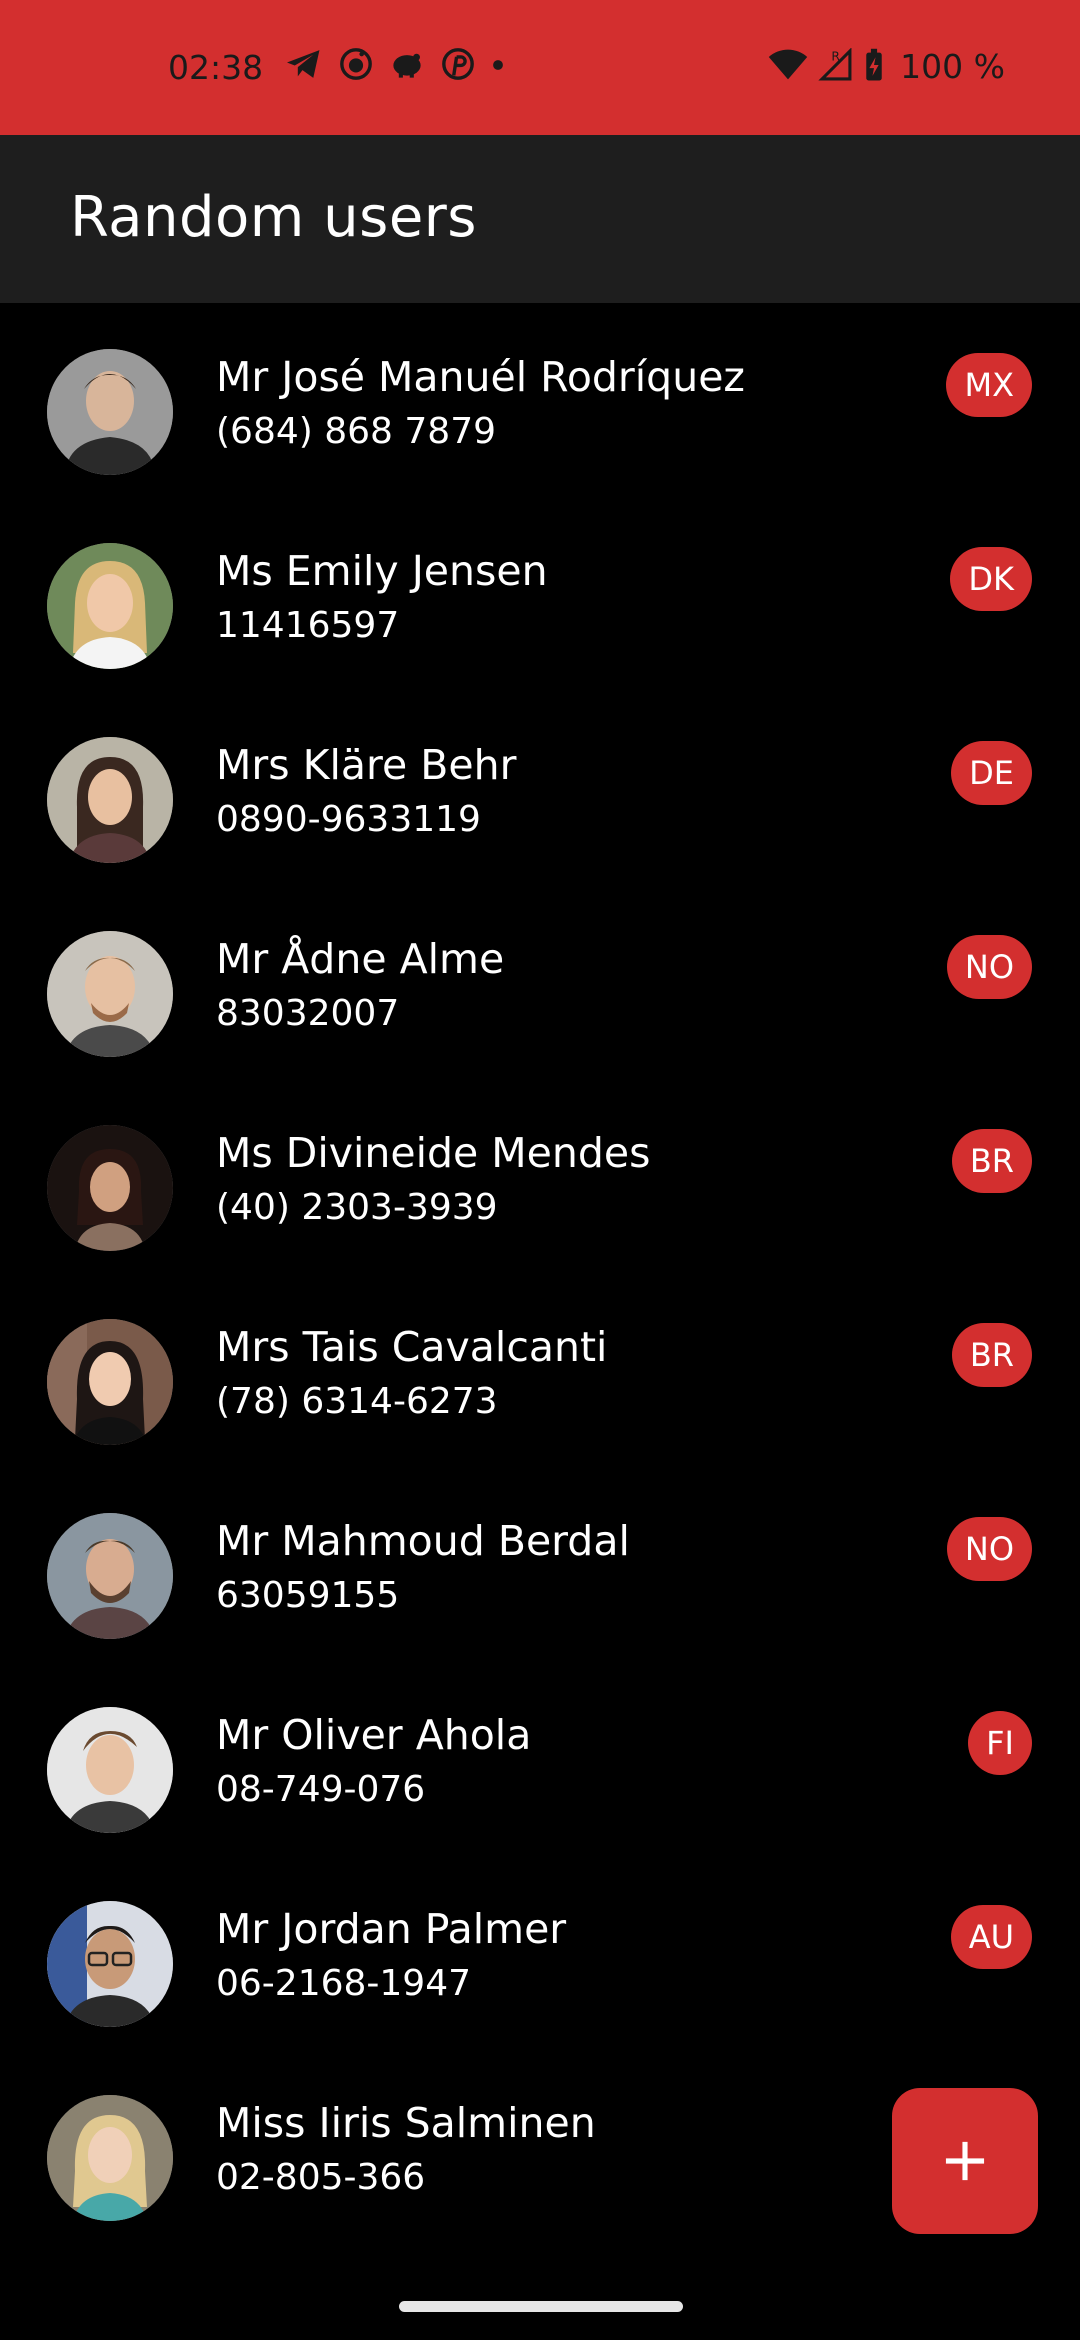  I want to click on user-name: Mrs Tais Cavalcanti, so click(412, 1347).